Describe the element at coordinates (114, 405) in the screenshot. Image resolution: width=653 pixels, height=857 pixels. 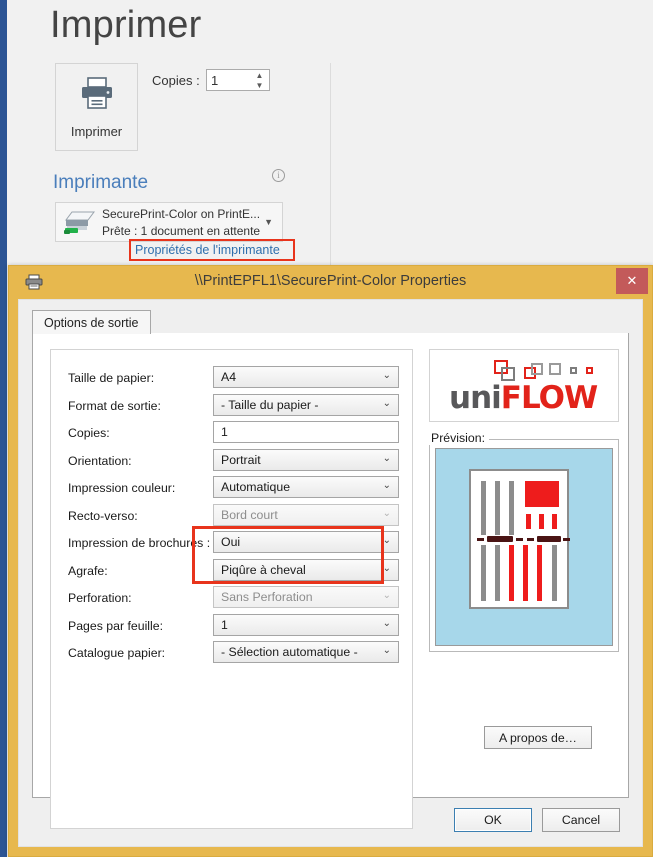
I see `field-label: Format de sortie:` at that location.